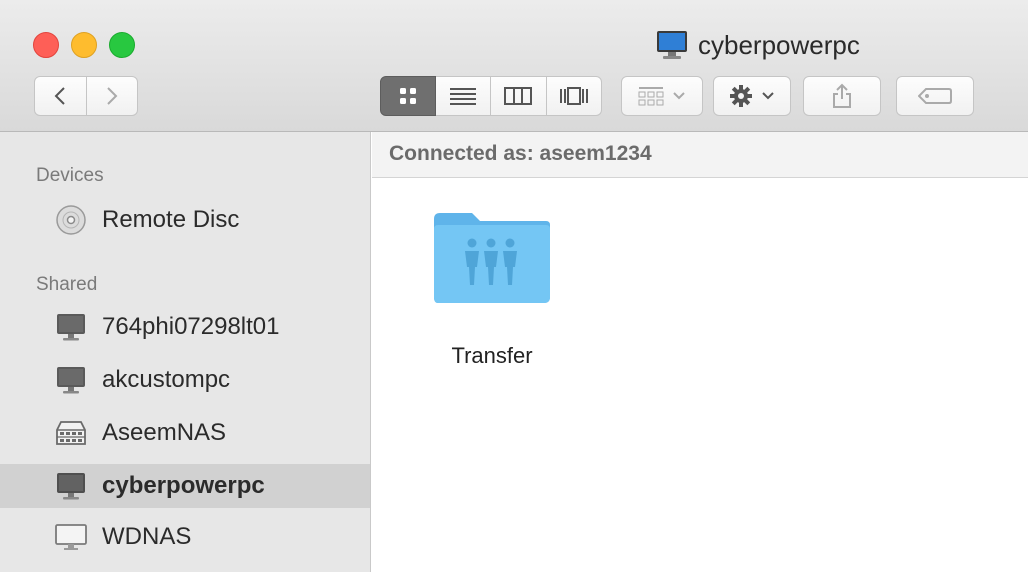  I want to click on window-controls, so click(84, 45).